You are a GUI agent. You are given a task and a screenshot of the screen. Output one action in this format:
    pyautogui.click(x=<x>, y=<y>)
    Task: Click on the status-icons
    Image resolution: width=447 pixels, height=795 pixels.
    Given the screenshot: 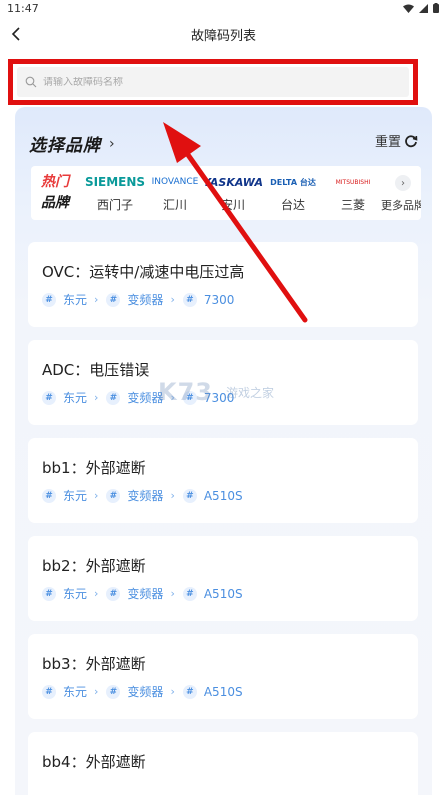 What is the action you would take?
    pyautogui.click(x=421, y=8)
    